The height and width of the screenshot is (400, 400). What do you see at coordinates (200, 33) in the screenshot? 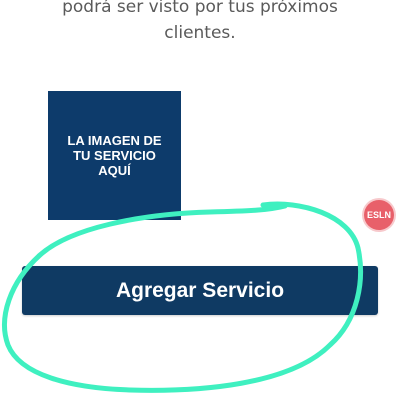
I see `description-line-2: clientes.` at bounding box center [200, 33].